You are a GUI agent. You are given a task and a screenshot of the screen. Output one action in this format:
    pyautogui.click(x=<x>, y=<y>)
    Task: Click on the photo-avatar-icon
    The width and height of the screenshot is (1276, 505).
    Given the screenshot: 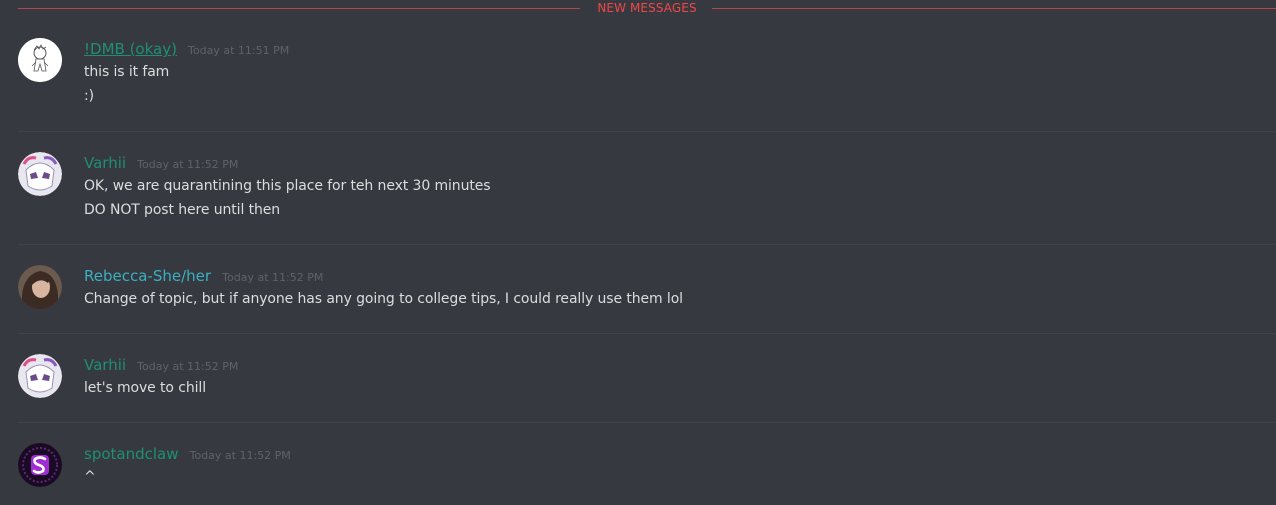 What is the action you would take?
    pyautogui.click(x=40, y=287)
    